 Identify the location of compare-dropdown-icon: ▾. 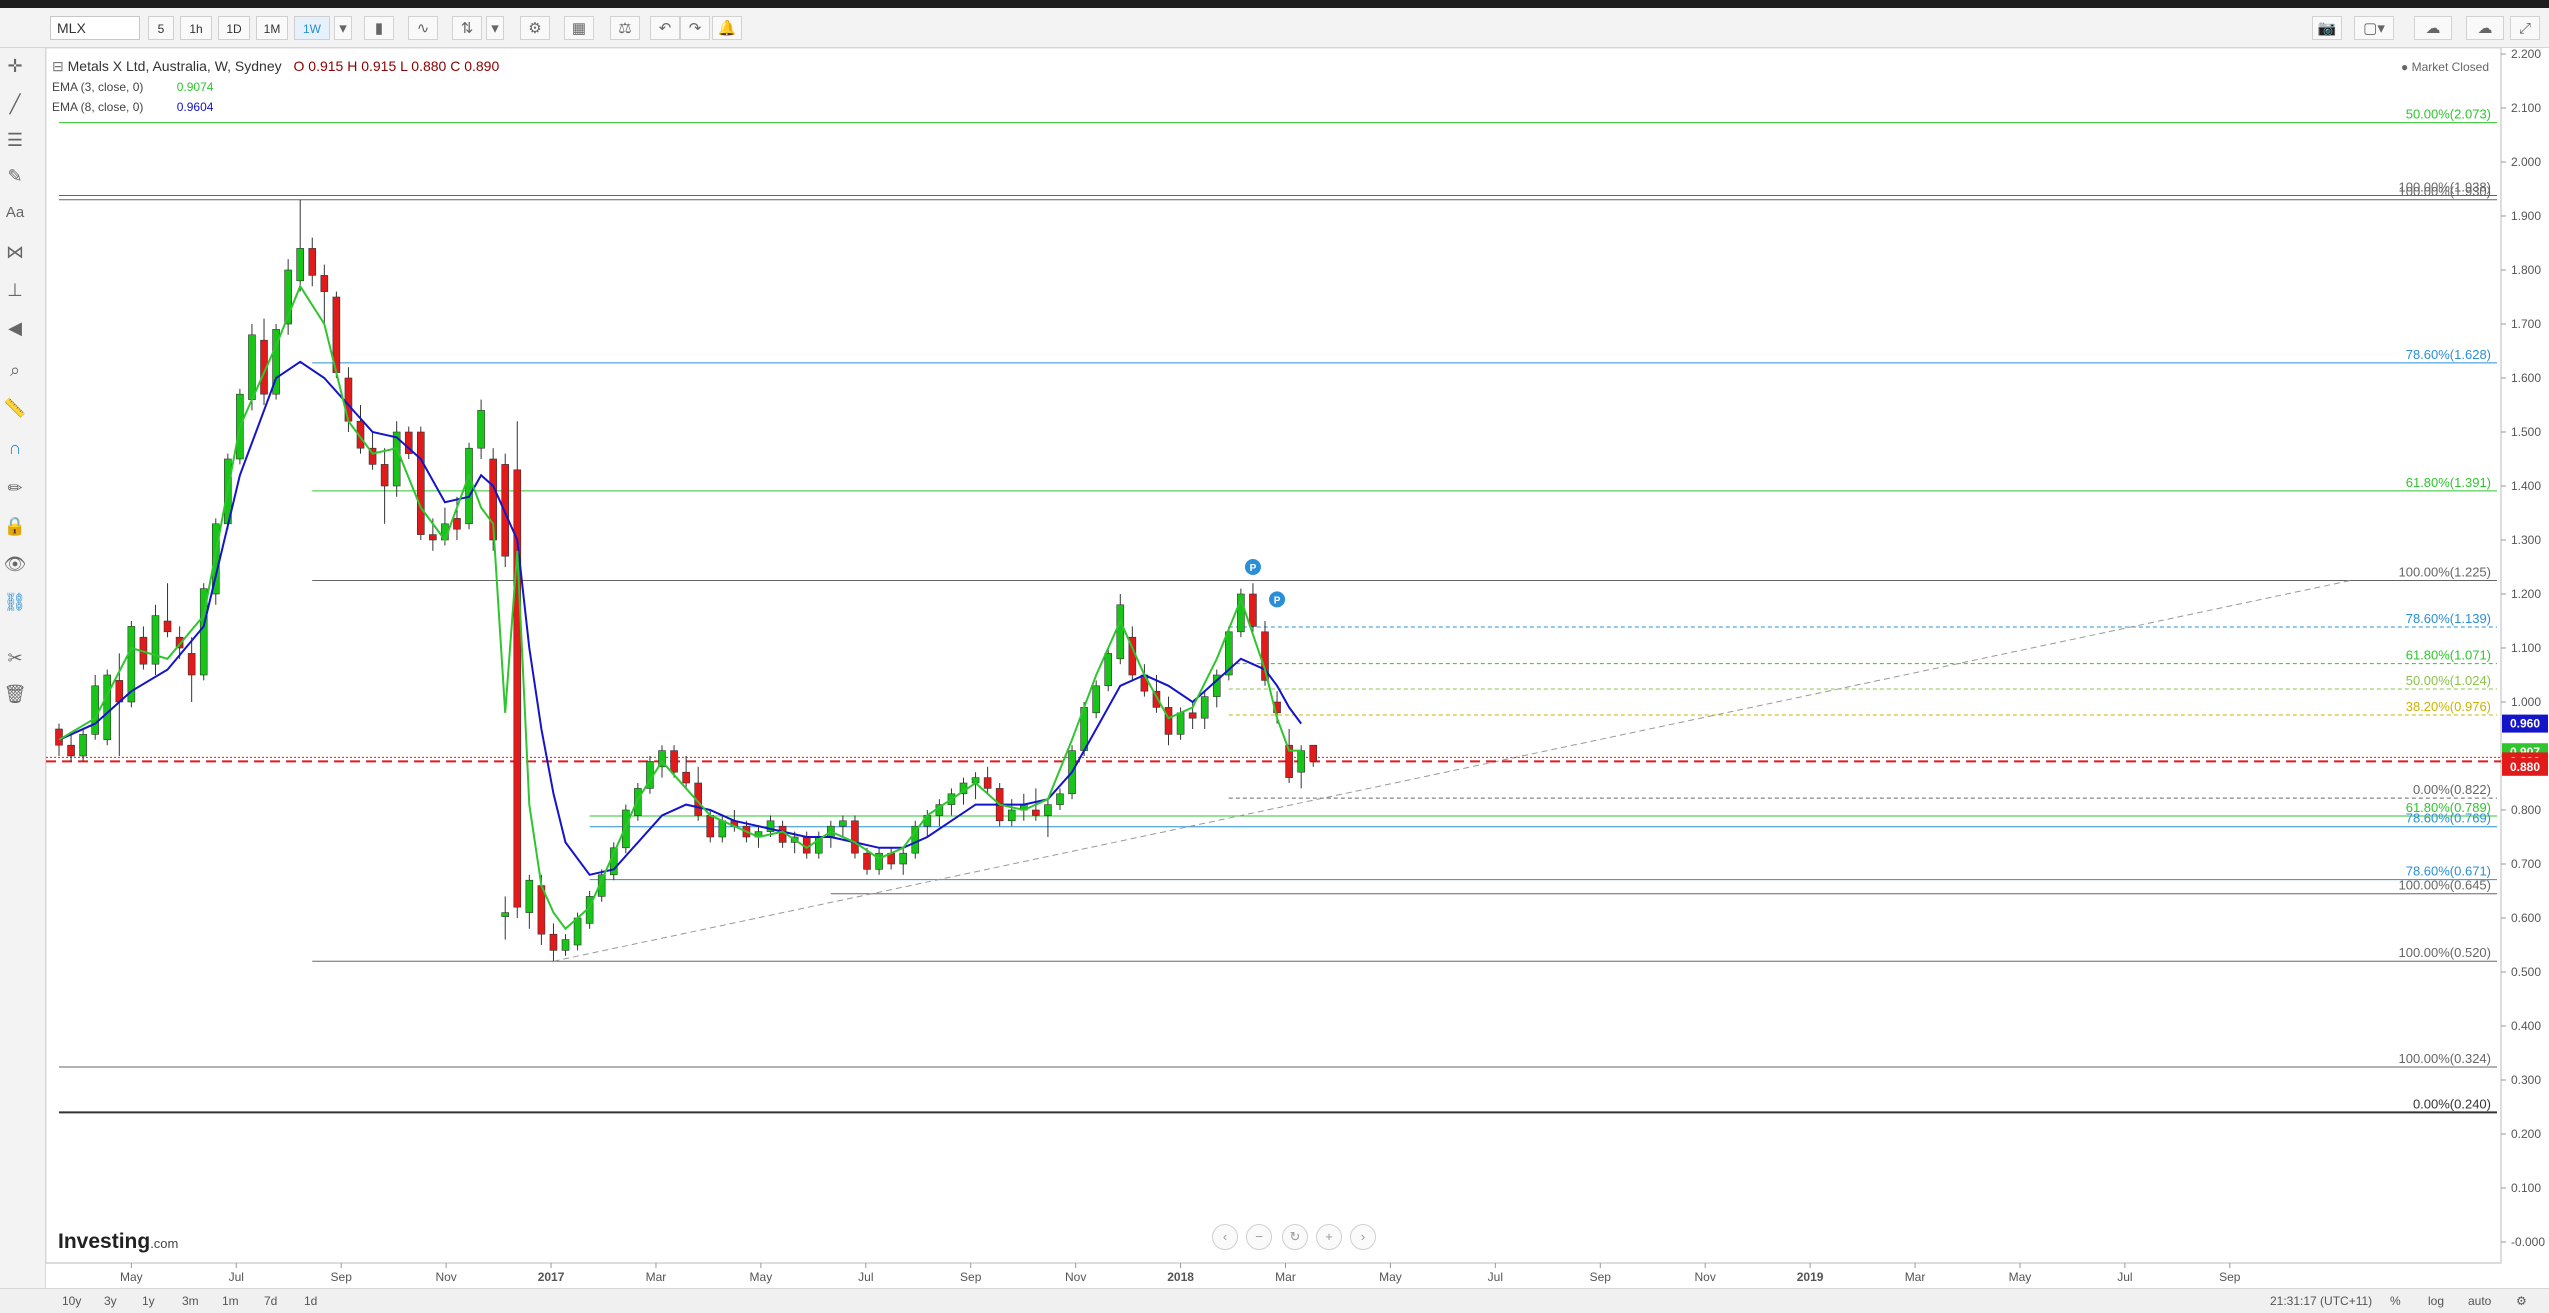
(495, 28).